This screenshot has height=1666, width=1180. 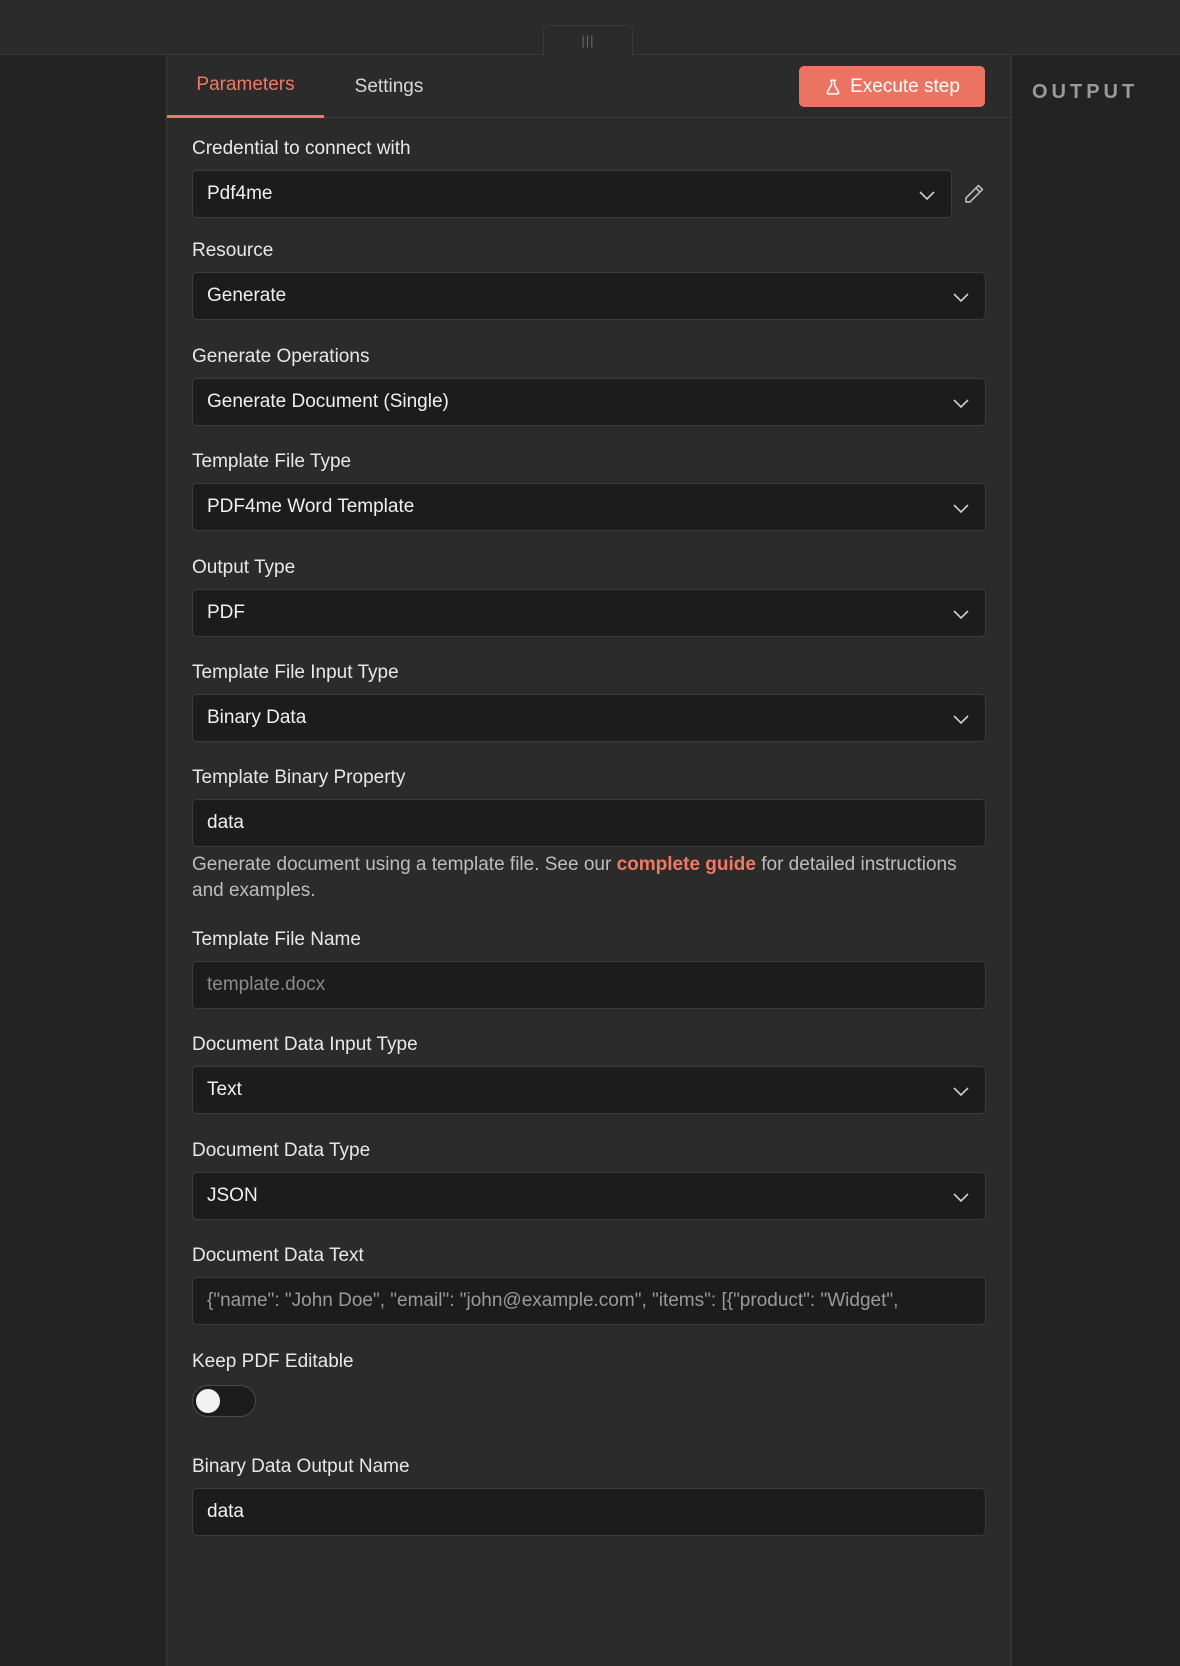 I want to click on operation-label: Generate Operations, so click(x=281, y=356).